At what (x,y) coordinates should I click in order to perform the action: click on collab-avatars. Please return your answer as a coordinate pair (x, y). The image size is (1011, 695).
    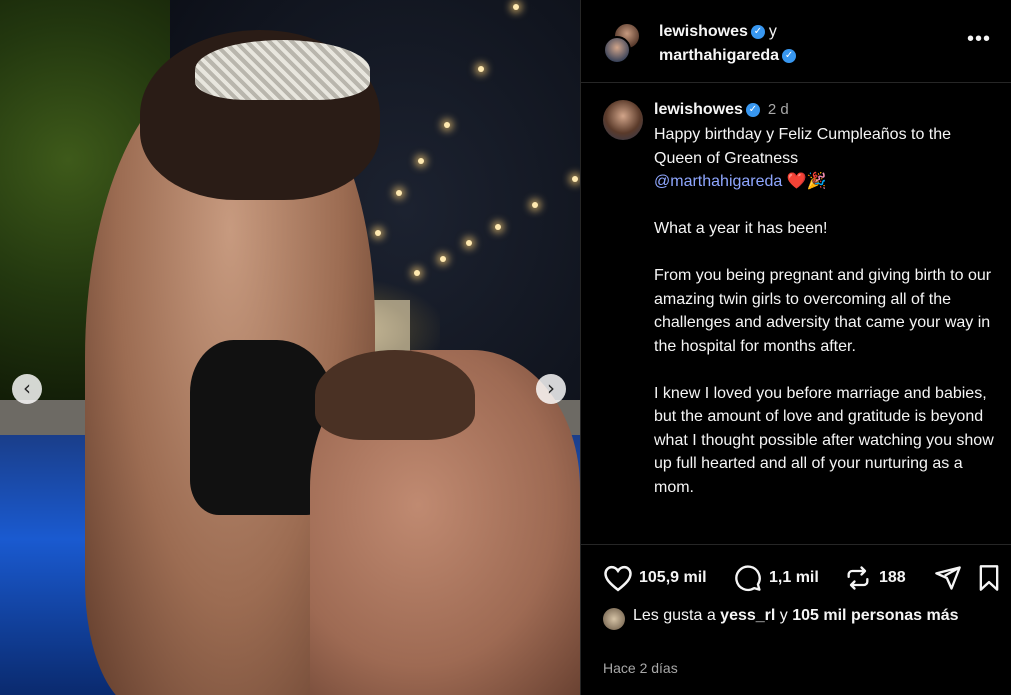
    Looking at the image, I should click on (622, 43).